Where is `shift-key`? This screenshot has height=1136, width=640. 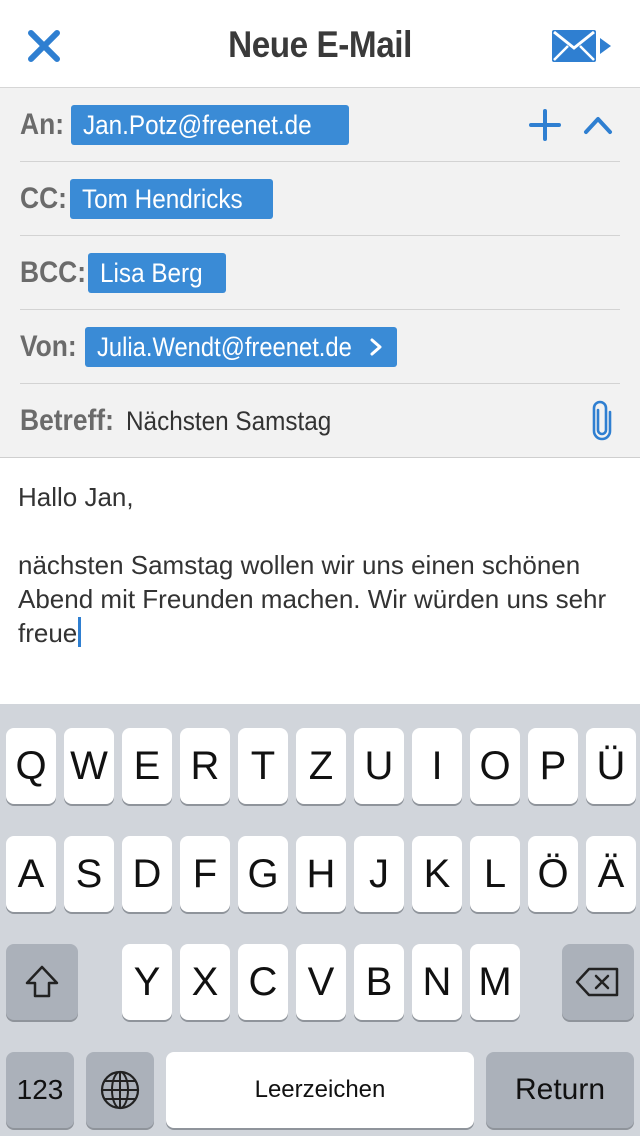
shift-key is located at coordinates (42, 982).